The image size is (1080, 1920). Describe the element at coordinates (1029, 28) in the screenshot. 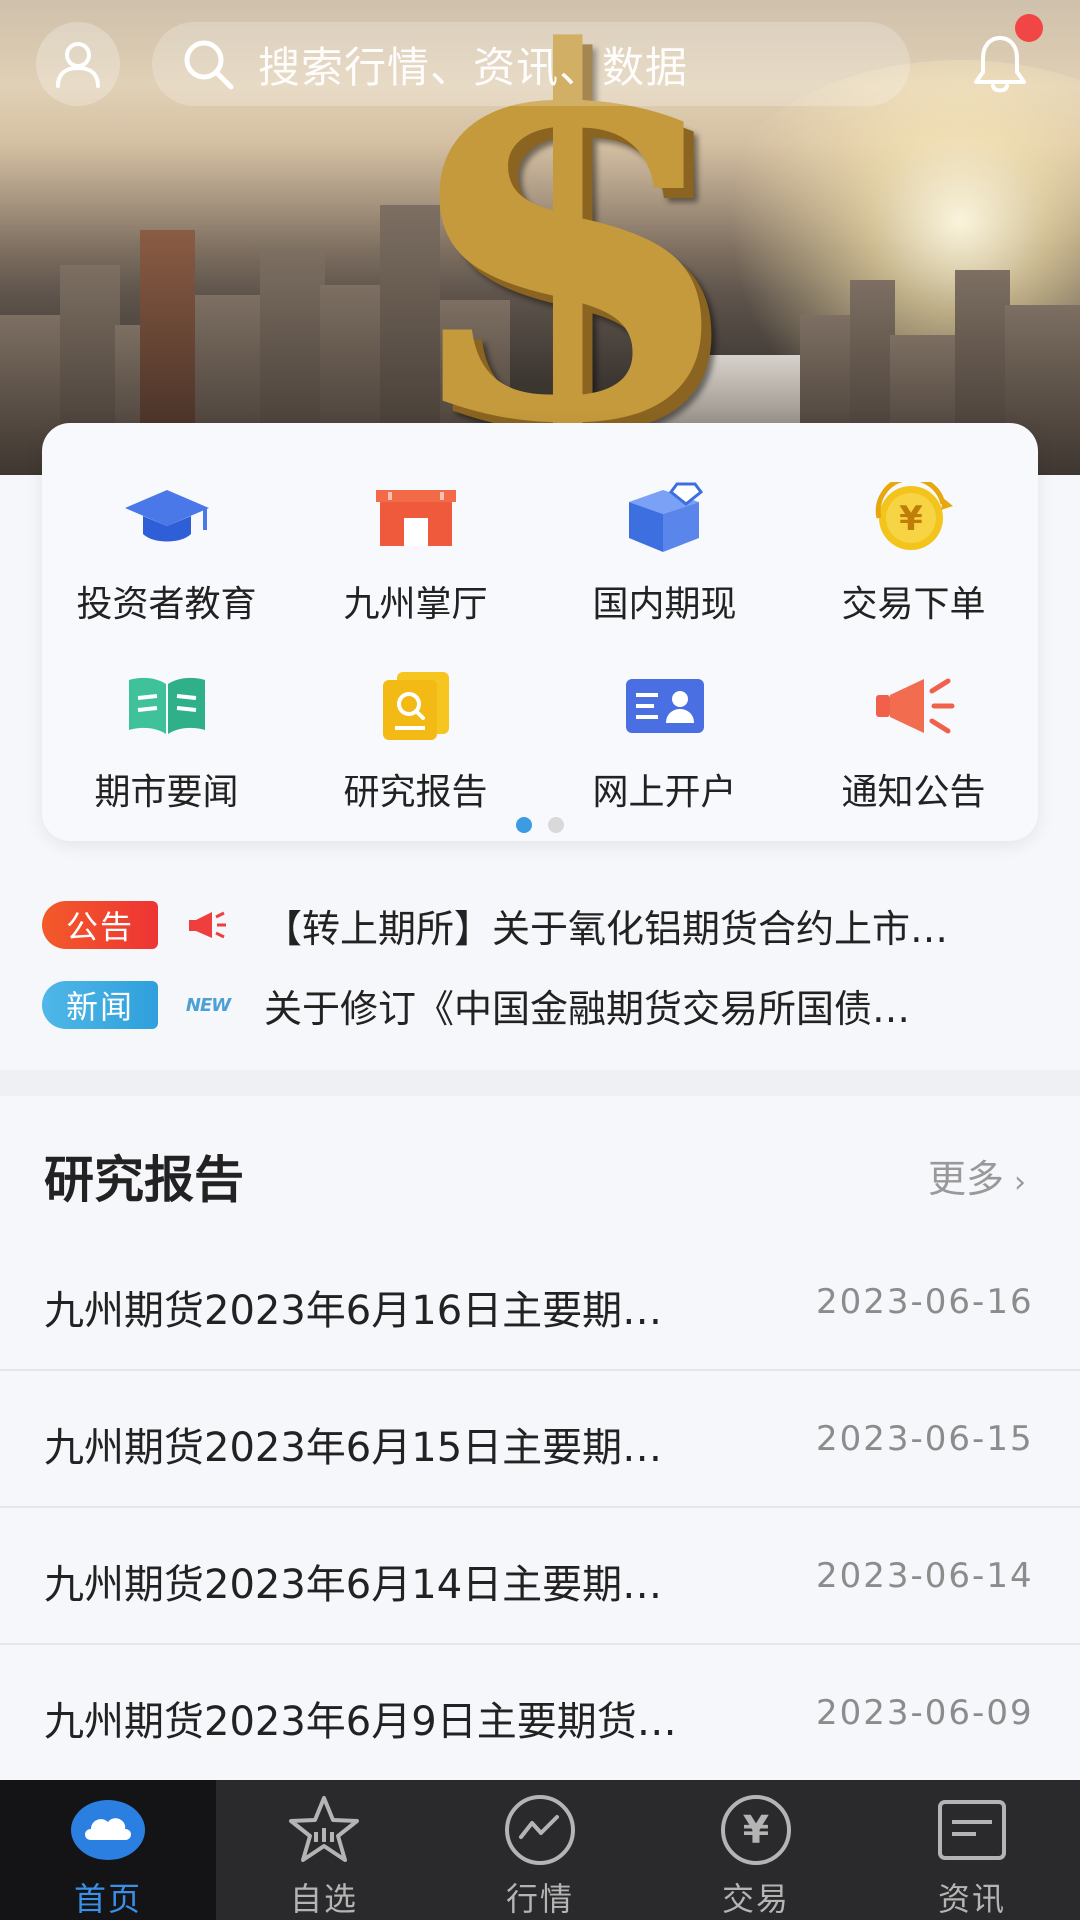

I see `unread-badge` at that location.